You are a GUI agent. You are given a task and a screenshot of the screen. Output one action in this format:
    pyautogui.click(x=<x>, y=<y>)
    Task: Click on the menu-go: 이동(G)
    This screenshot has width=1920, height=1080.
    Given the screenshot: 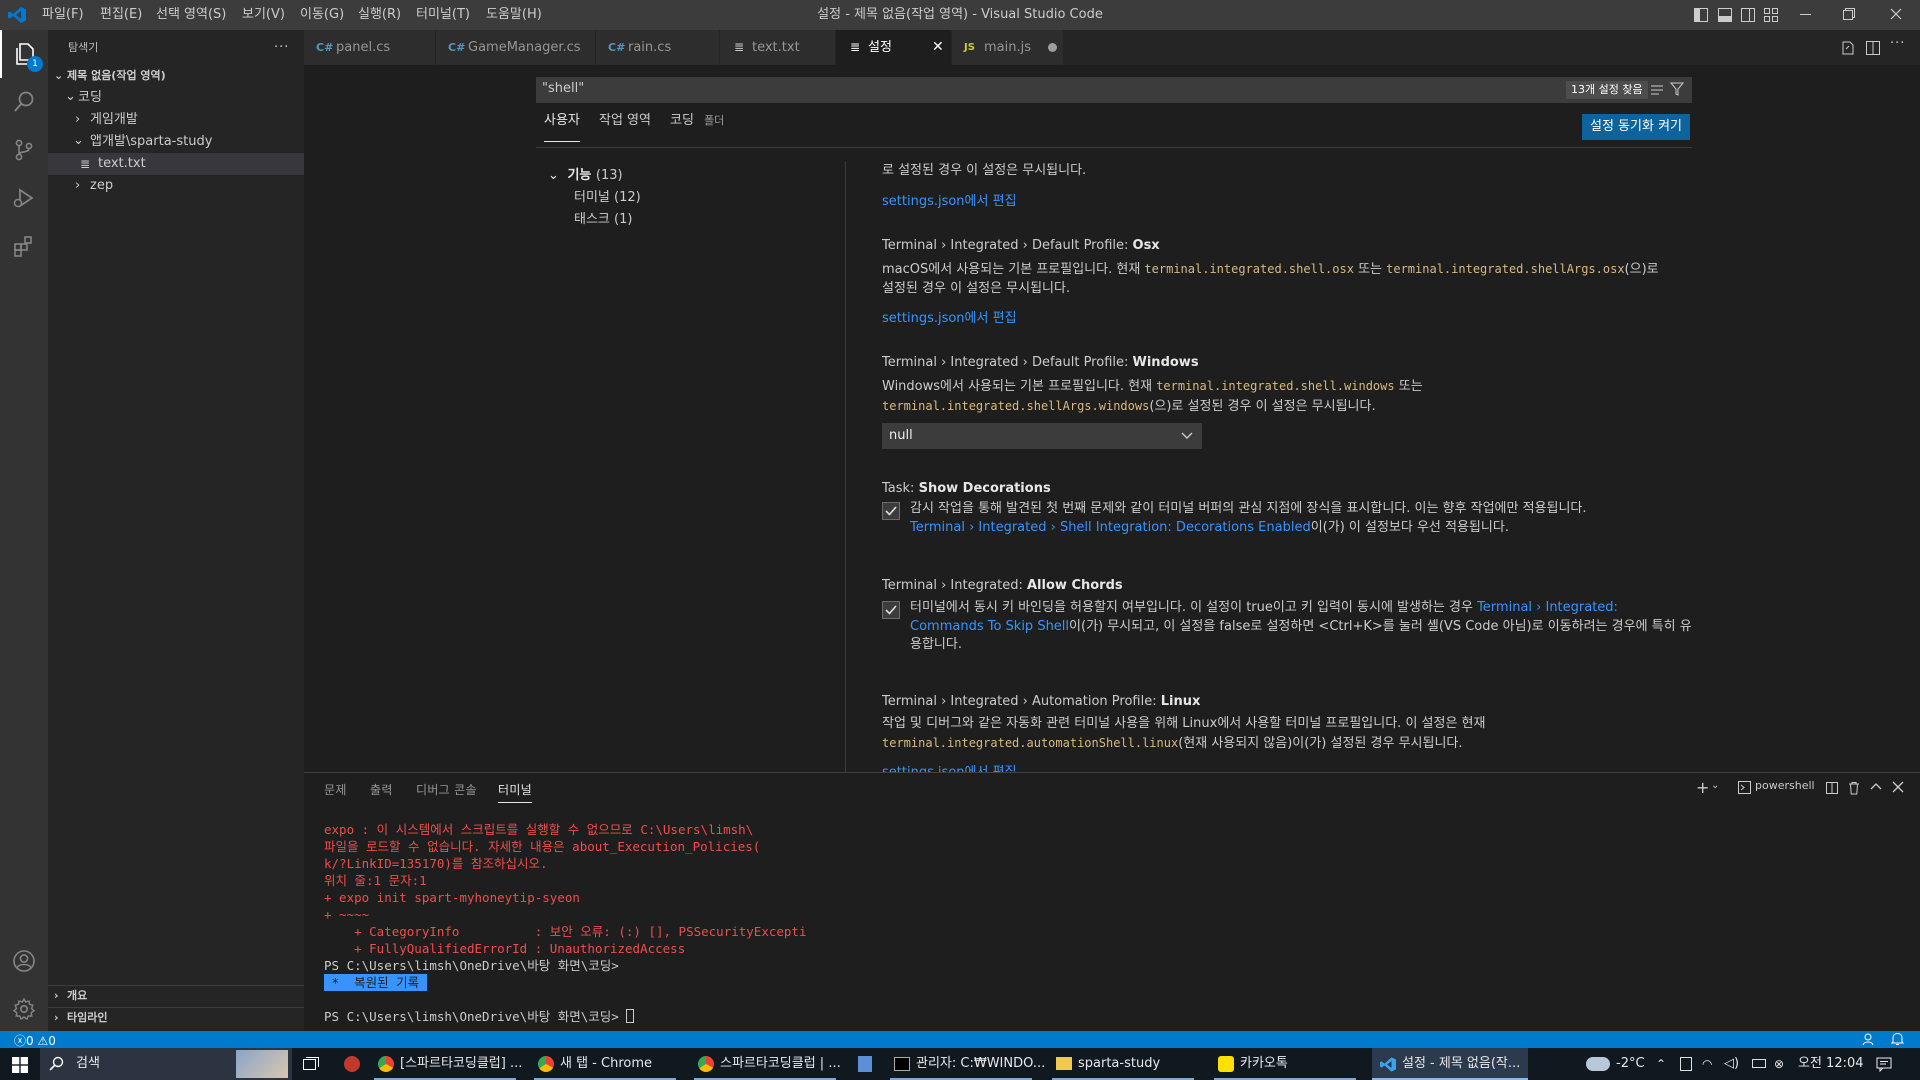 What is the action you would take?
    pyautogui.click(x=322, y=15)
    